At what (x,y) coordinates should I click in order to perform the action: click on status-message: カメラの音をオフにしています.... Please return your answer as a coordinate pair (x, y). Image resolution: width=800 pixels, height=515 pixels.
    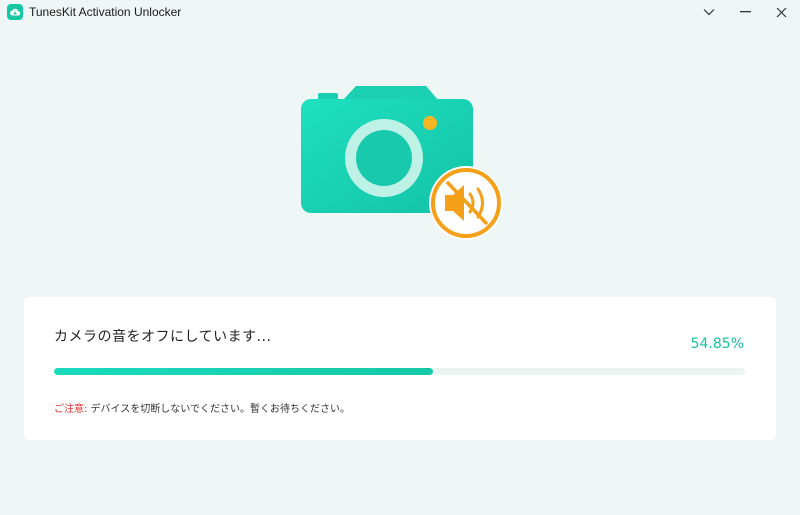
    Looking at the image, I should click on (163, 337).